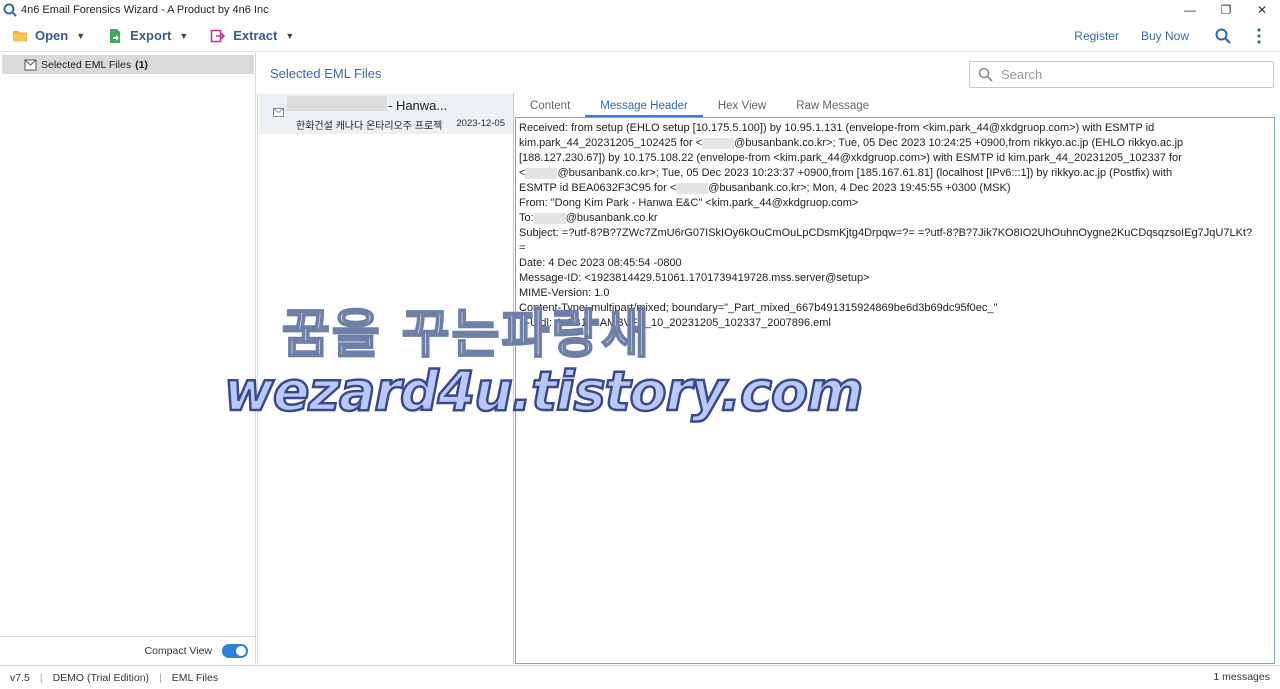 The height and width of the screenshot is (689, 1280). I want to click on compact-view-row: Compact View, so click(128, 650).